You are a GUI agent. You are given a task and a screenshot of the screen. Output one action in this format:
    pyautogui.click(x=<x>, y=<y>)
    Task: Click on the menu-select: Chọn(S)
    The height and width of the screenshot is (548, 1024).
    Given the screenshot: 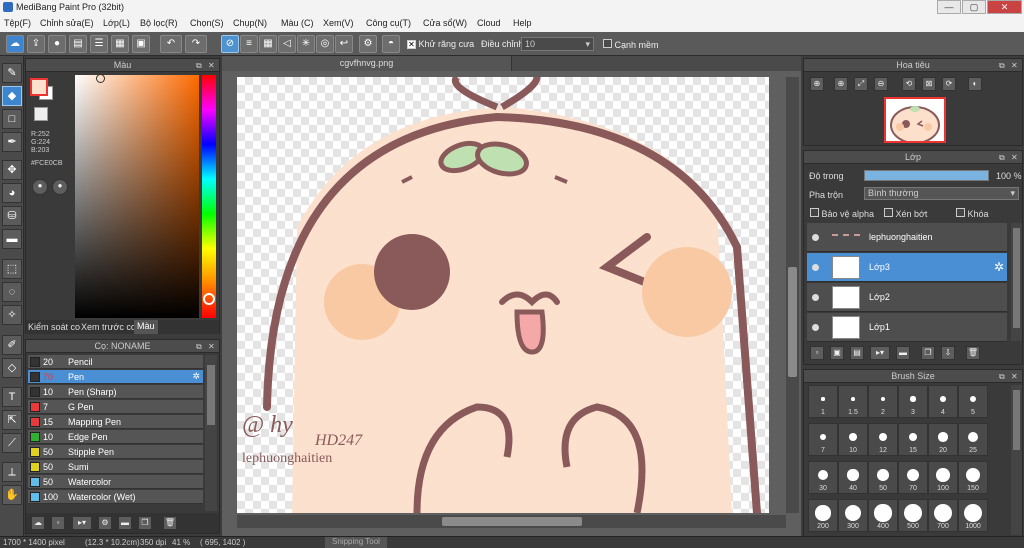 What is the action you would take?
    pyautogui.click(x=207, y=23)
    